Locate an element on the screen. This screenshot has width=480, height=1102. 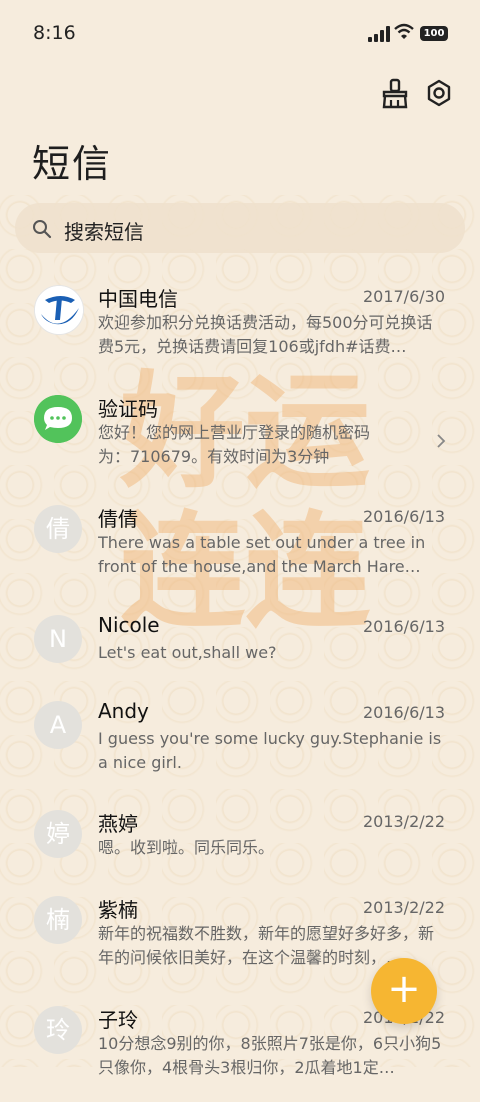
avatar: N is located at coordinates (58, 639).